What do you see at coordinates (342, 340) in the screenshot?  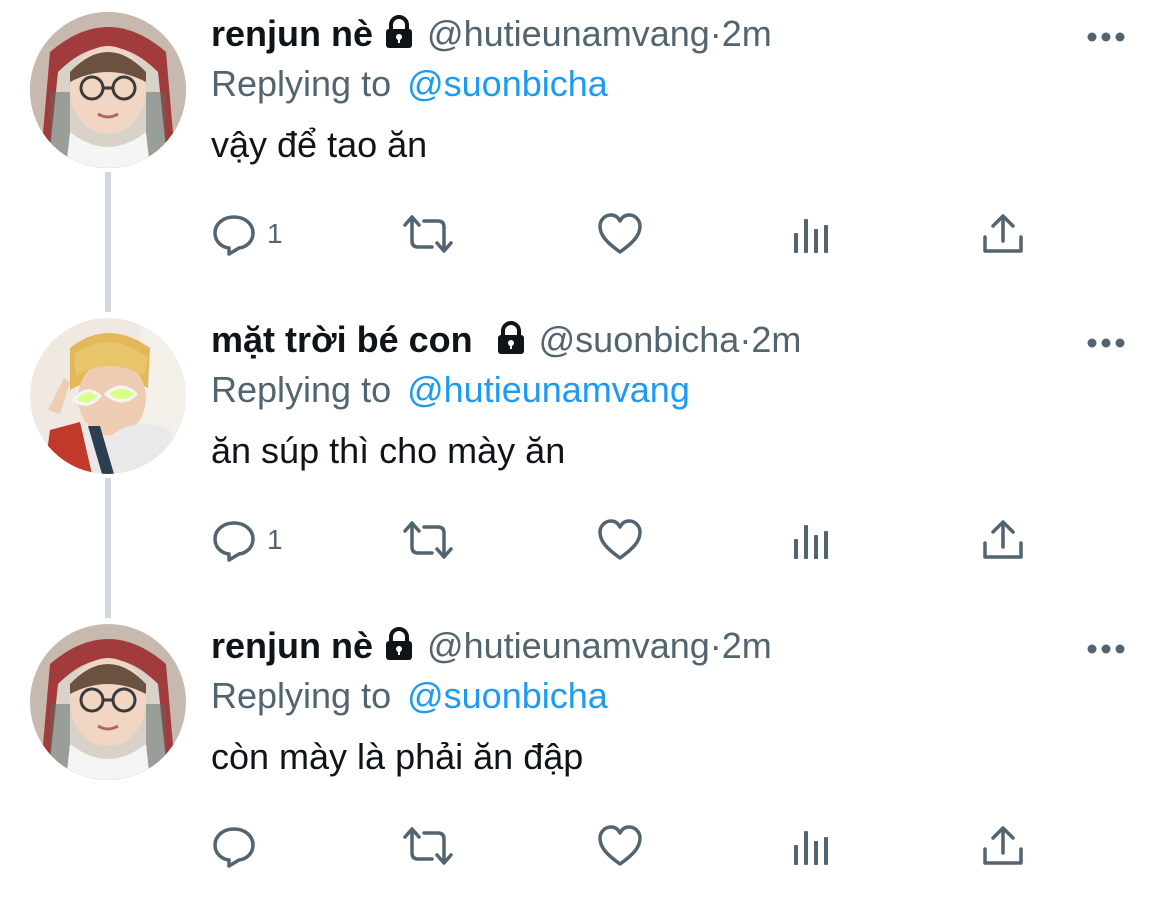 I see `display-name: mặt trời bé con` at bounding box center [342, 340].